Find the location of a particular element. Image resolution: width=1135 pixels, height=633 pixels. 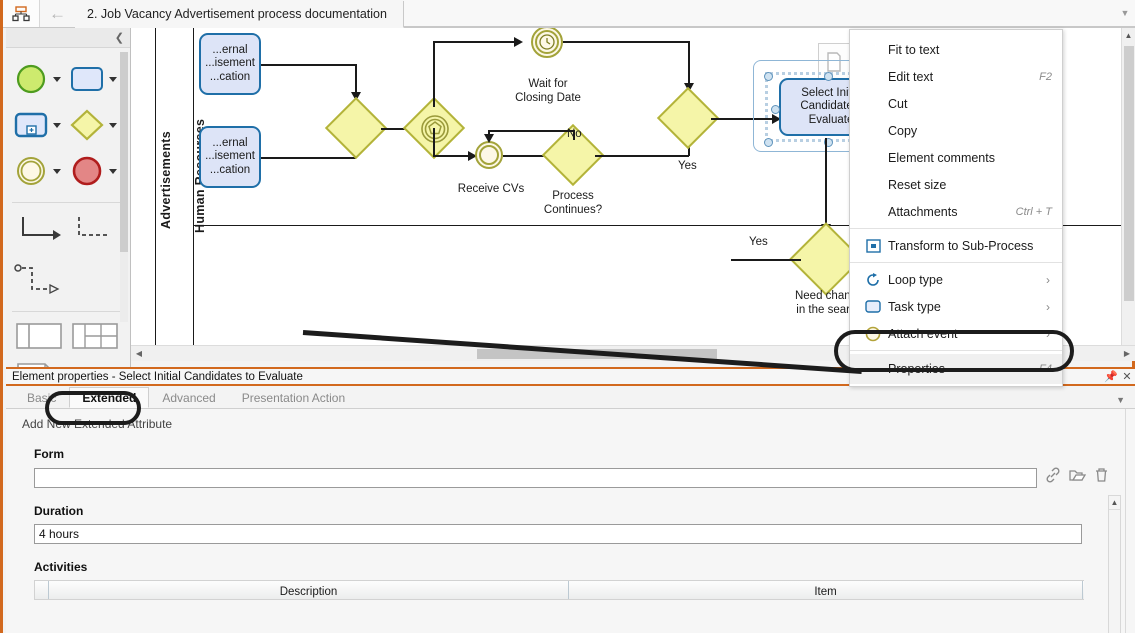

loop-icon is located at coordinates (873, 280).